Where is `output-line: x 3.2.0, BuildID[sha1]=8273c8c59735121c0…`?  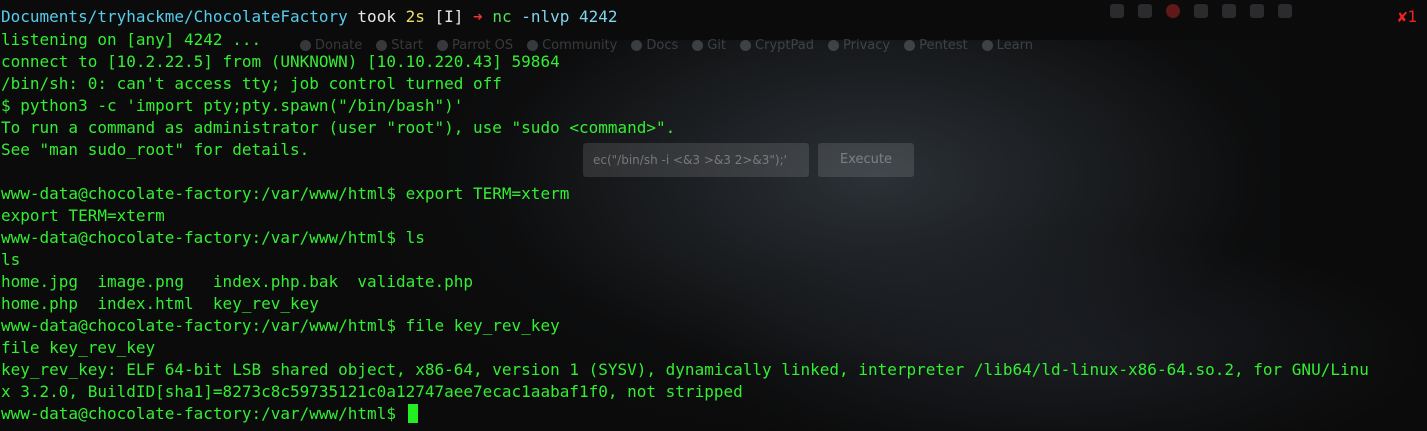
output-line: x 3.2.0, BuildID[sha1]=8273c8c59735121c0… is located at coordinates (372, 391).